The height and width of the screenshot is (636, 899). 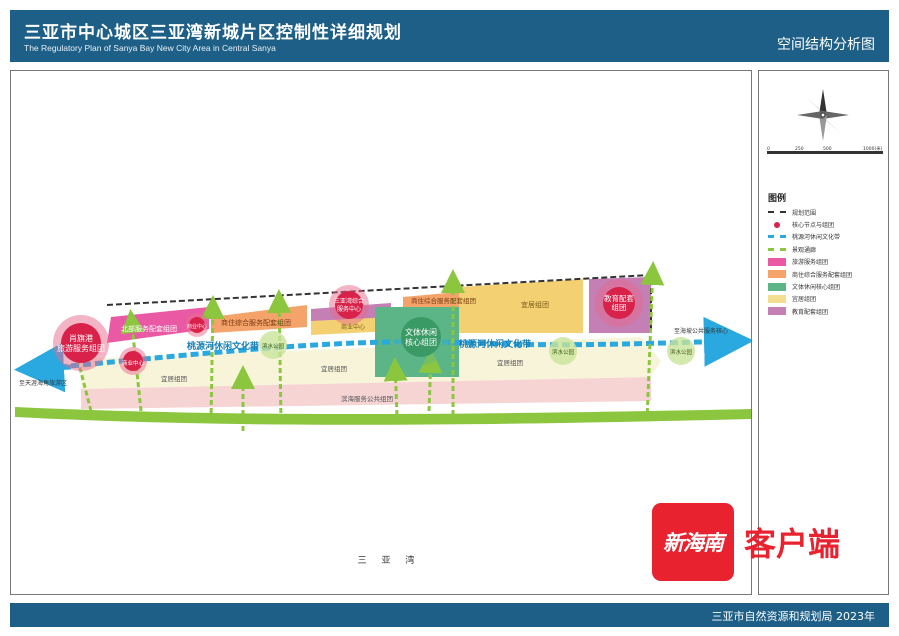 I want to click on legend-label: 核心节点与组团, so click(x=813, y=226).